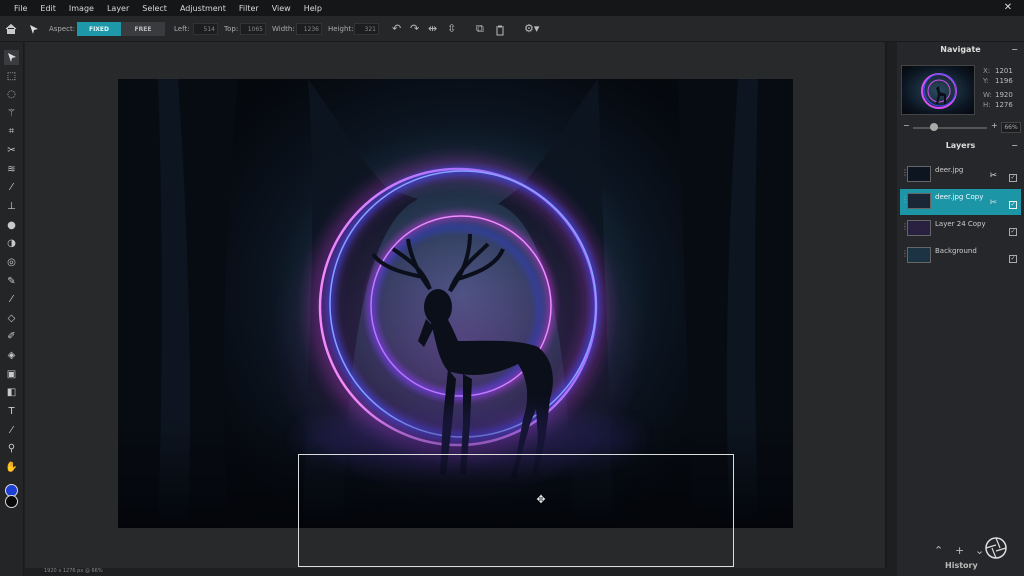 The height and width of the screenshot is (576, 1024). Describe the element at coordinates (11, 131) in the screenshot. I see `crop-icon: ⌗` at that location.